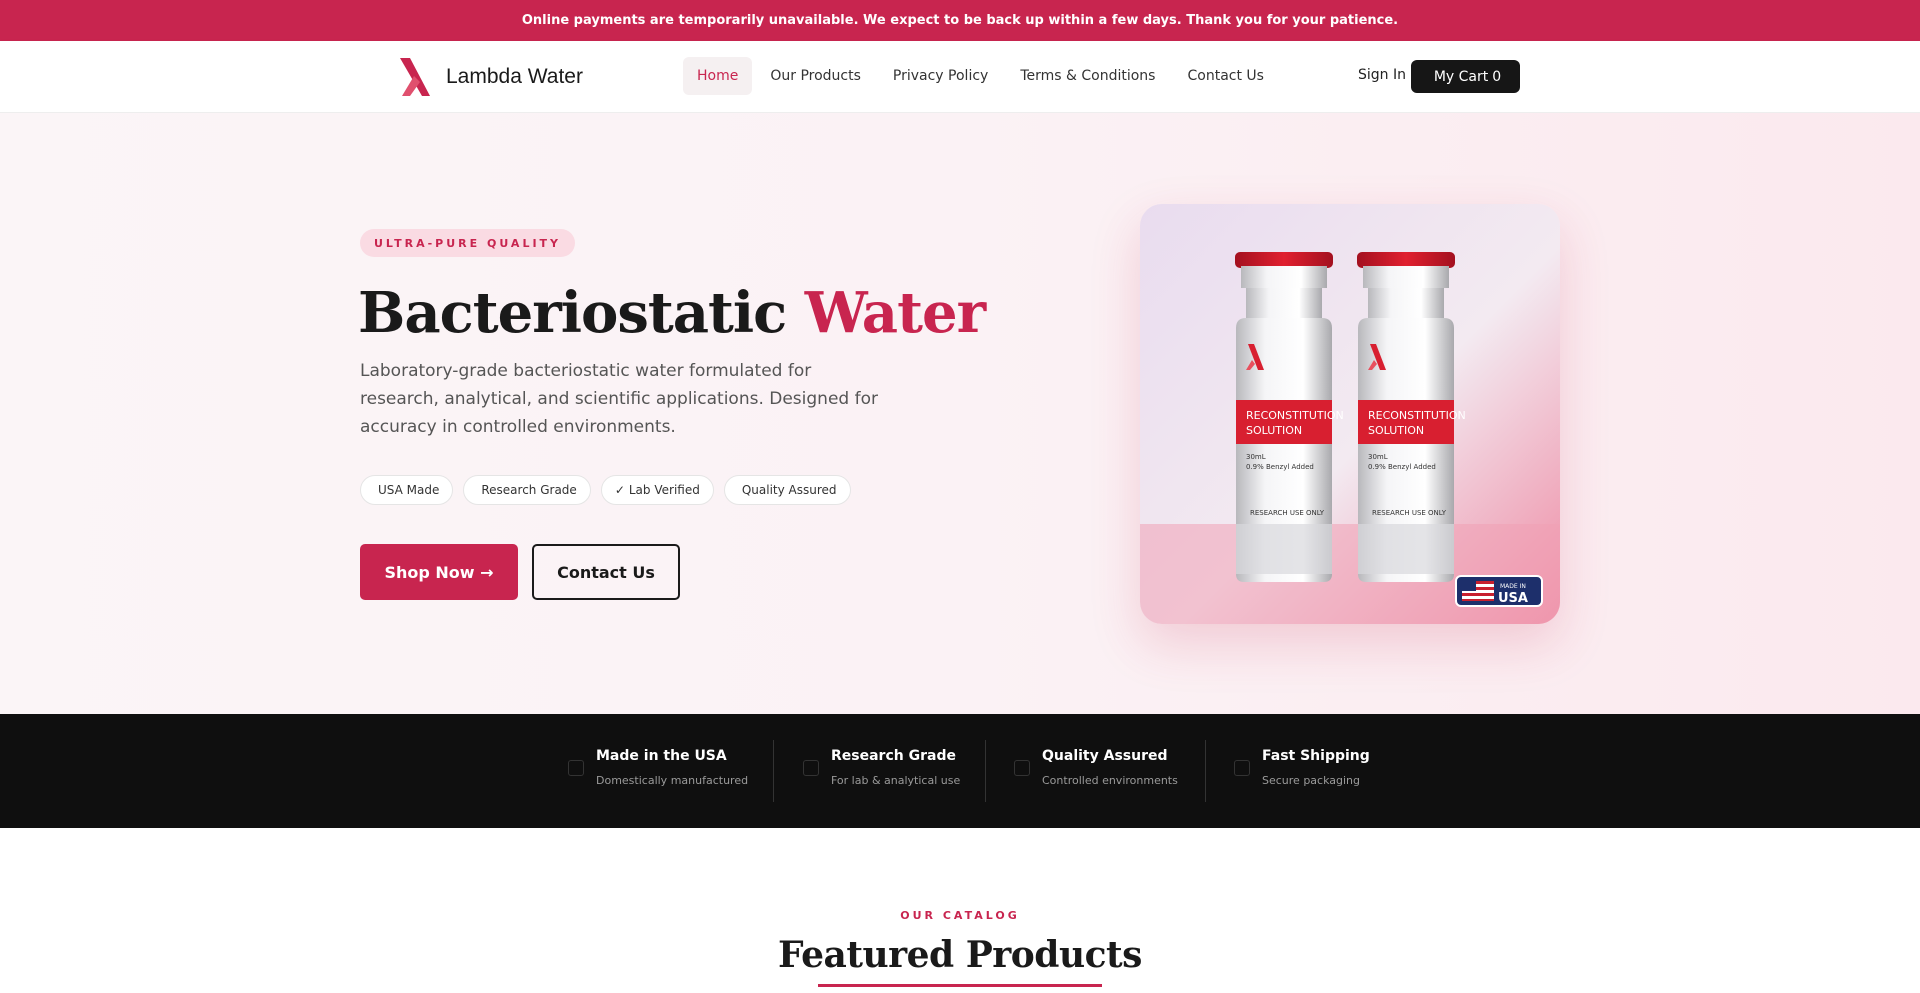 The image size is (1920, 993). I want to click on feature-title: Quality Assured, so click(1105, 756).